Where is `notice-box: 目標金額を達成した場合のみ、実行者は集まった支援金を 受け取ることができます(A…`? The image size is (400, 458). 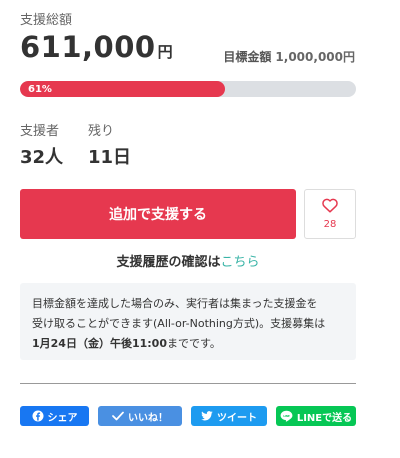
notice-box: 目標金額を達成した場合のみ、実行者は集まった支援金を 受け取ることができます(A… is located at coordinates (188, 321).